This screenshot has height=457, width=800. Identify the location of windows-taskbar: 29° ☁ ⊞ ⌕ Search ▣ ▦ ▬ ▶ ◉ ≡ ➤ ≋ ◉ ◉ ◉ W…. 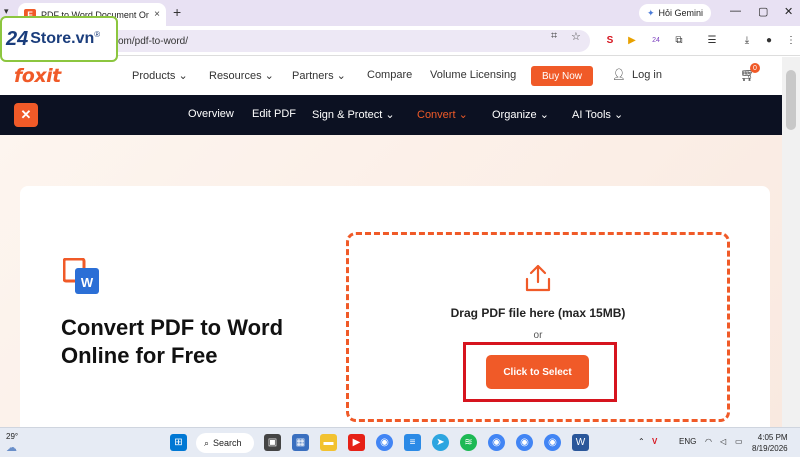
(400, 442).